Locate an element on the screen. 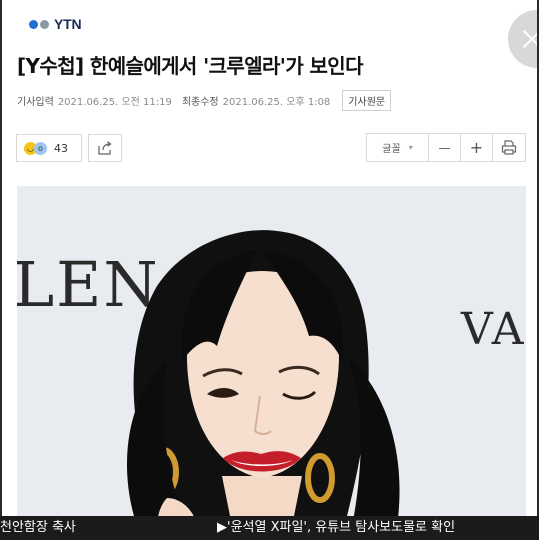  logo-dot-gray is located at coordinates (44, 24).